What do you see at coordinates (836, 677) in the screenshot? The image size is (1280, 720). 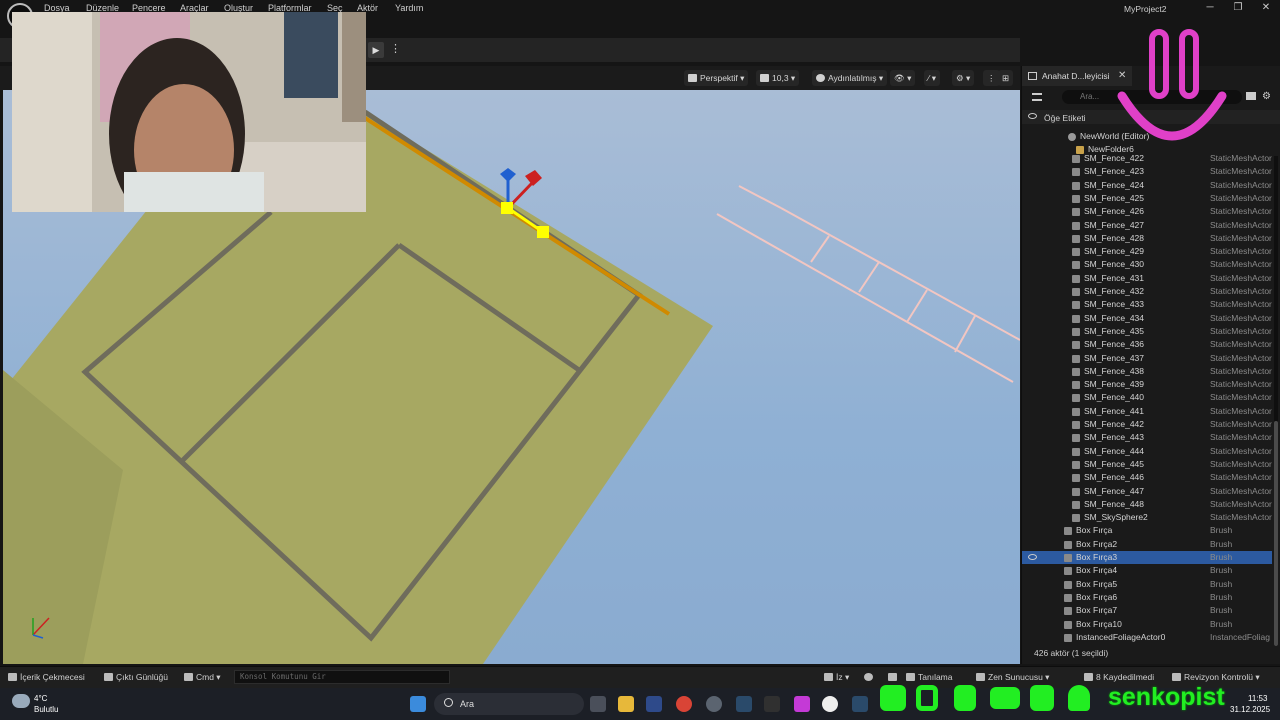 I see `trace-dropdown: İz ▾` at bounding box center [836, 677].